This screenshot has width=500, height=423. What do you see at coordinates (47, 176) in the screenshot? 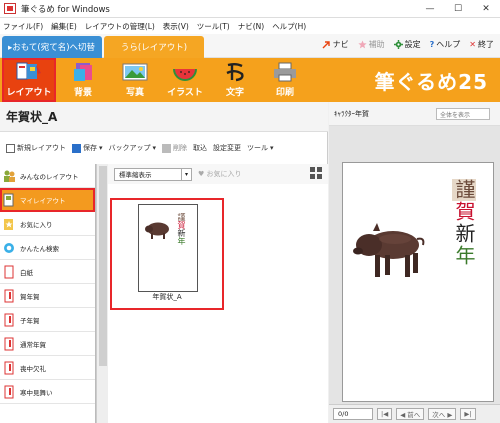
I see `sidebar-item-everyone-layout: みんなのレイアウト` at bounding box center [47, 176].